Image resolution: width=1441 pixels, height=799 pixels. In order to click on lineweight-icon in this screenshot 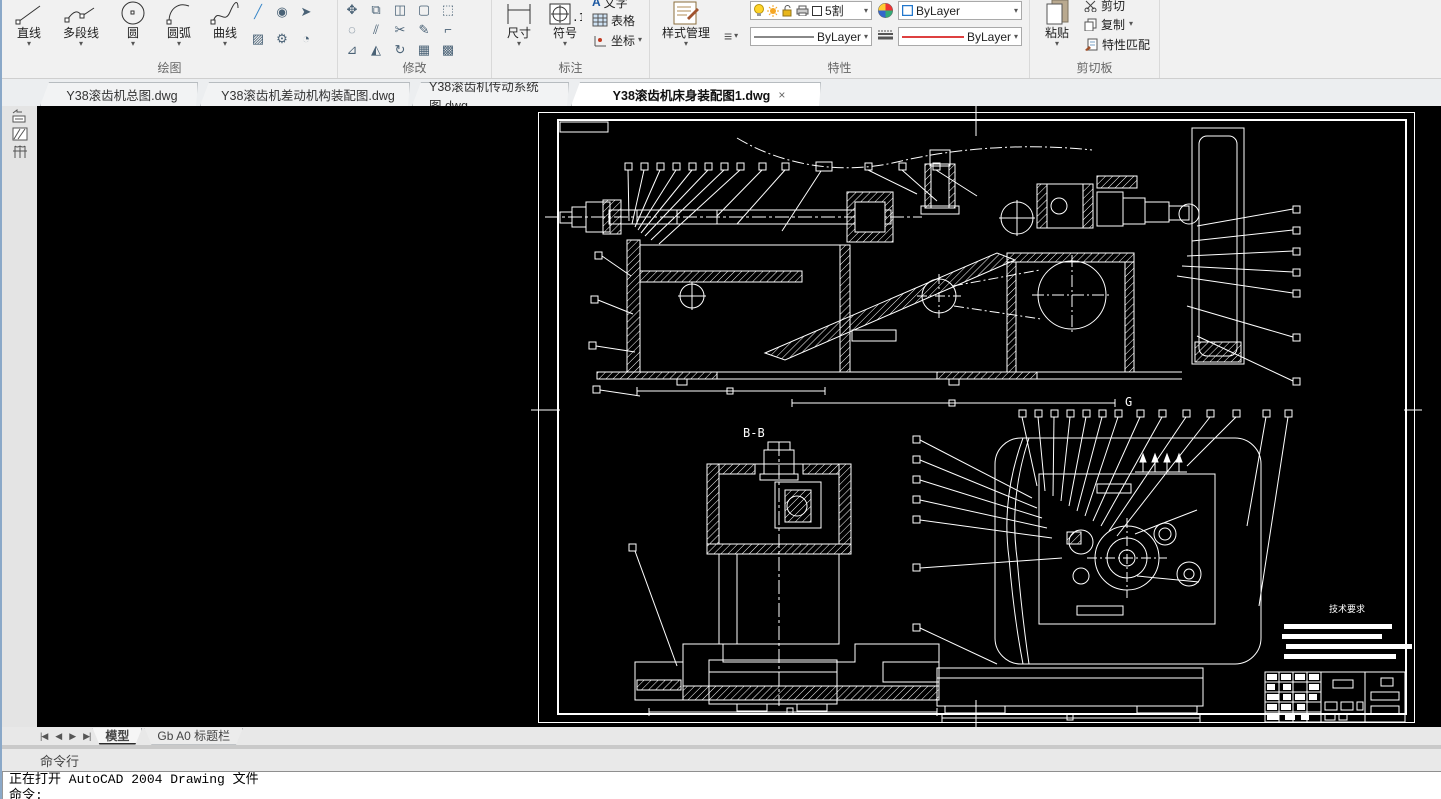, I will do `click(885, 35)`.